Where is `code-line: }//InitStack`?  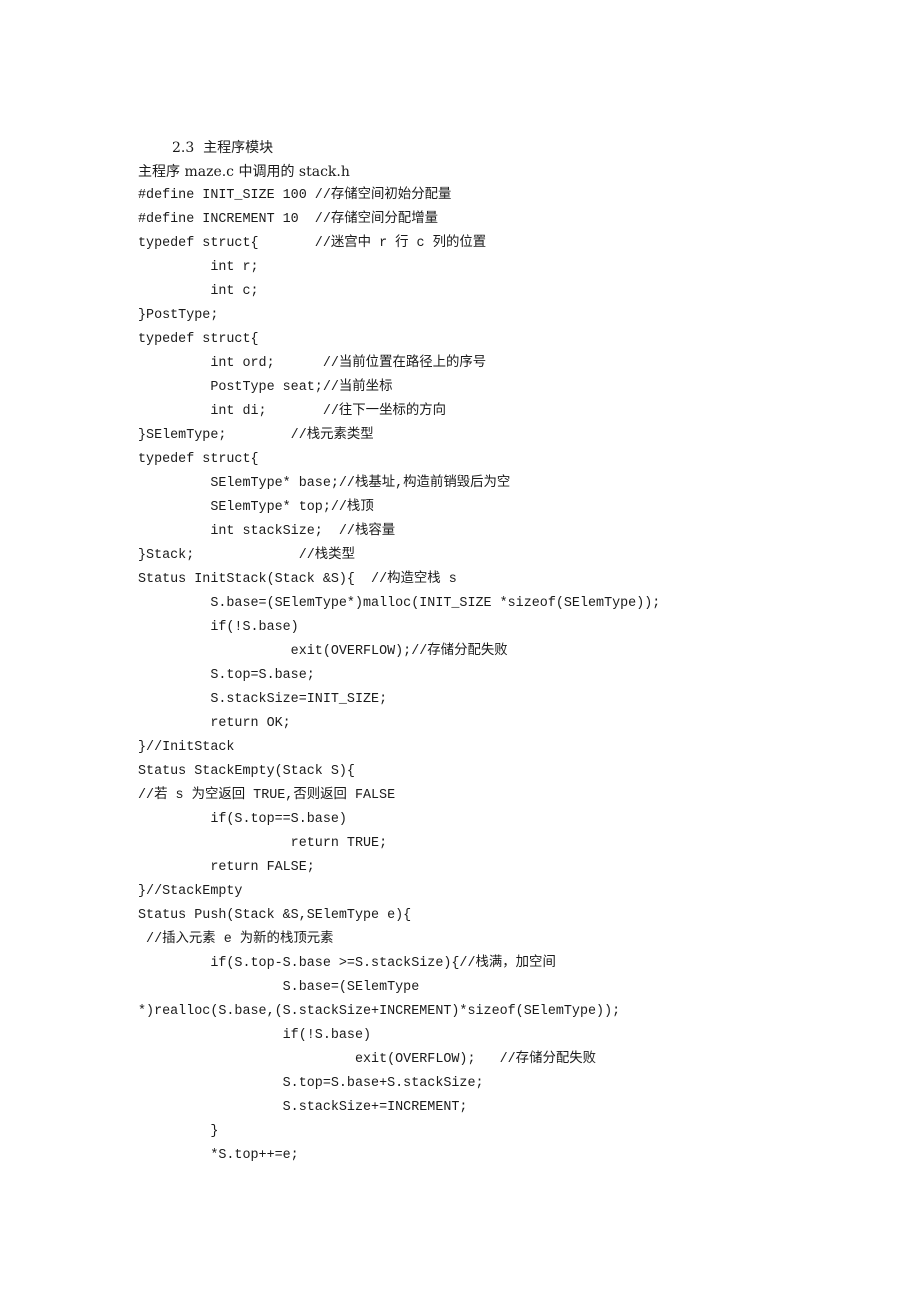 code-line: }//InitStack is located at coordinates (186, 747).